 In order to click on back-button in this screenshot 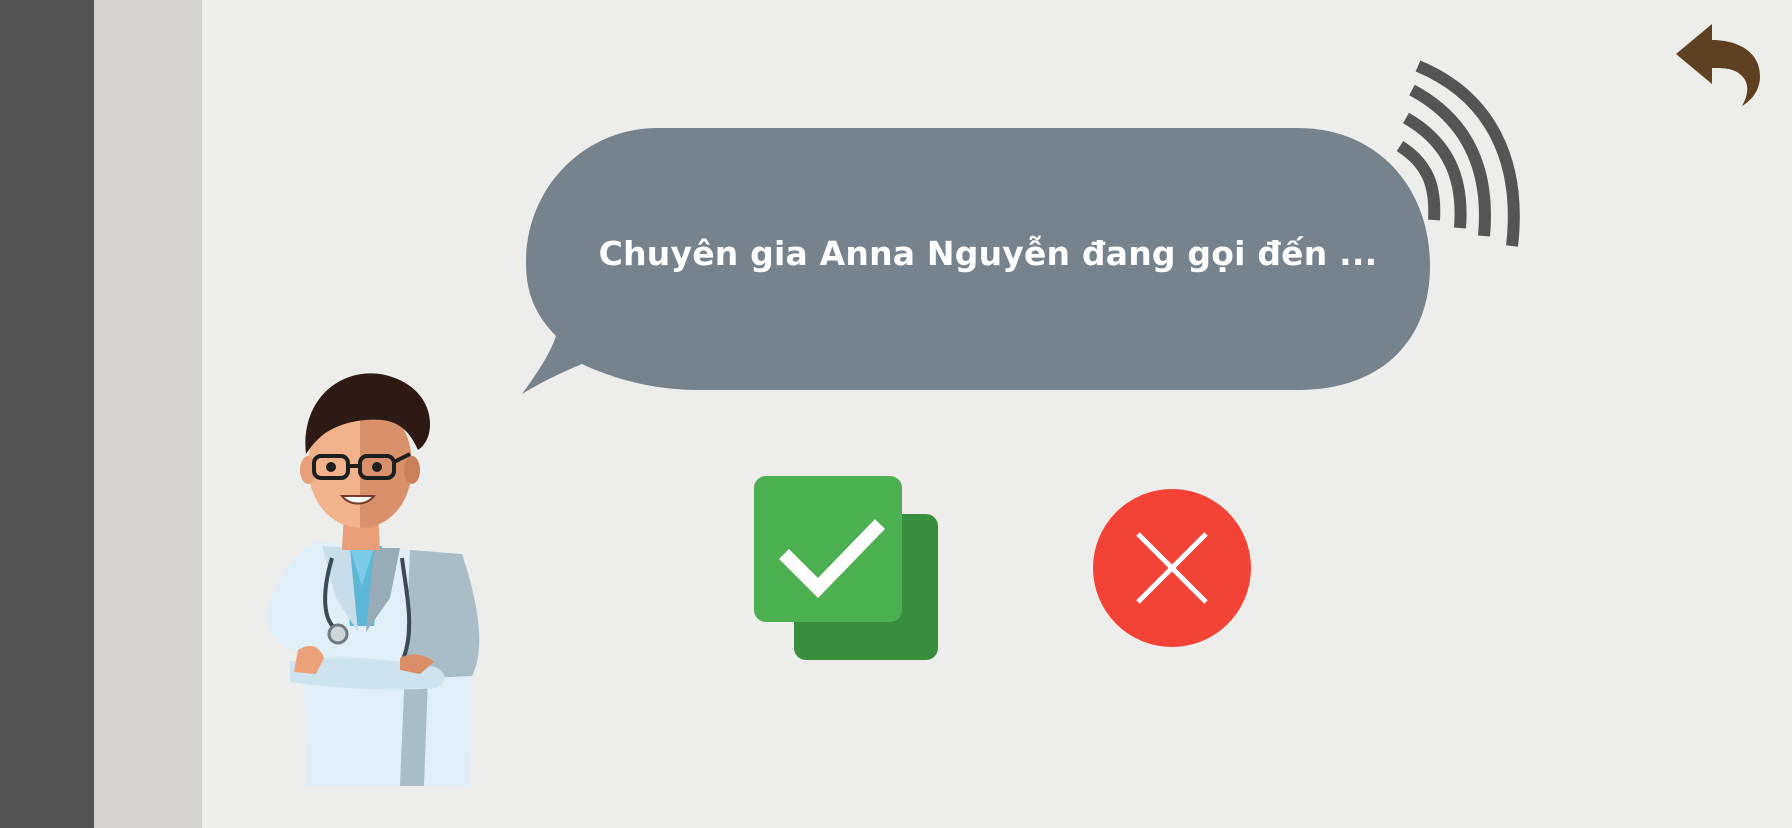, I will do `click(1720, 64)`.